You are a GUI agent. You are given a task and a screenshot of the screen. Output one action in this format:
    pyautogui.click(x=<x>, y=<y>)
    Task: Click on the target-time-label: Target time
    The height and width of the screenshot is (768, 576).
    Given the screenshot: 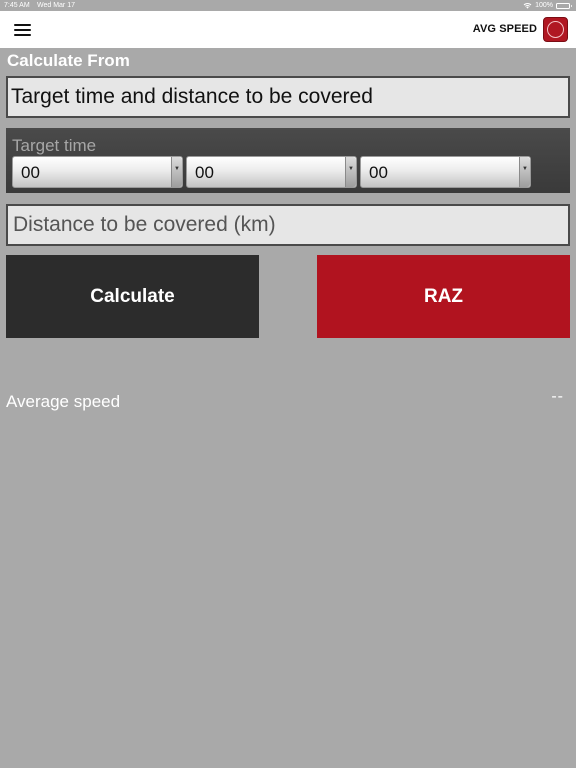 What is the action you would take?
    pyautogui.click(x=54, y=145)
    